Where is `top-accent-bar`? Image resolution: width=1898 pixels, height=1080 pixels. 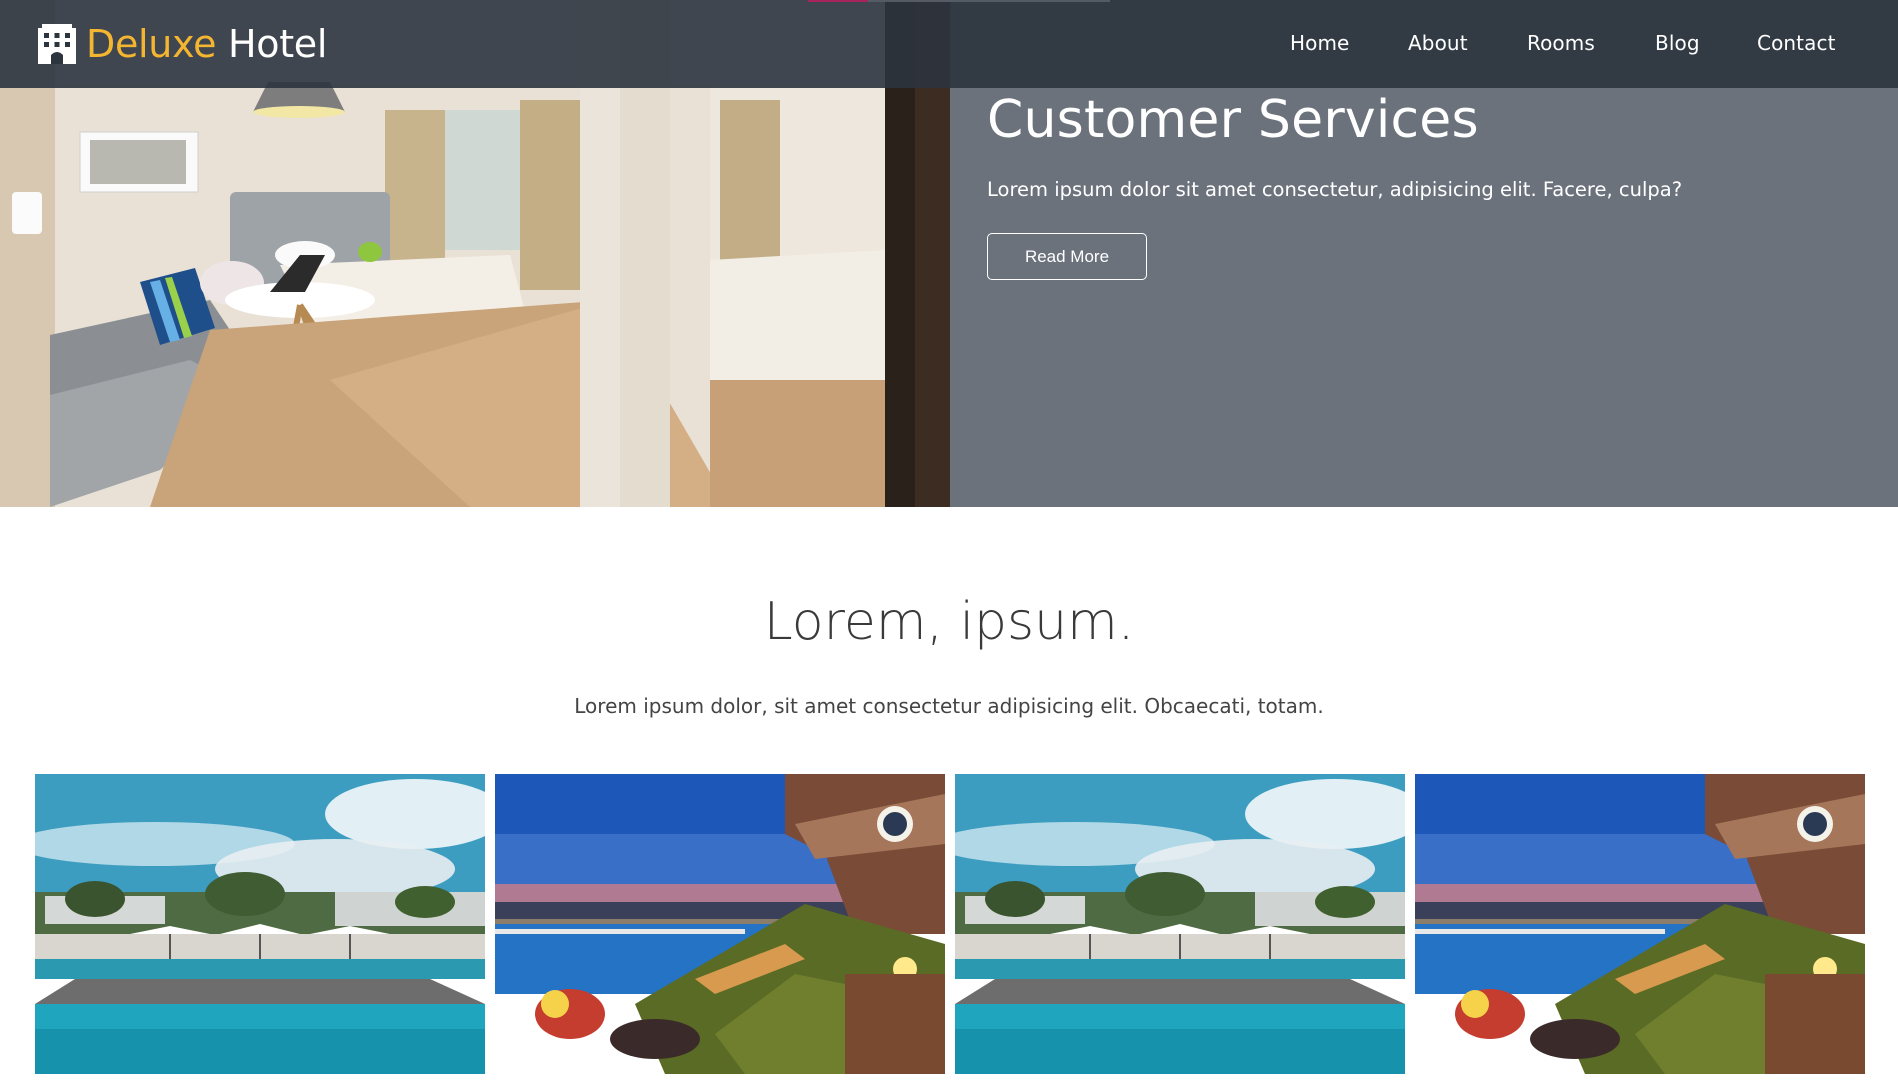 top-accent-bar is located at coordinates (959, 1).